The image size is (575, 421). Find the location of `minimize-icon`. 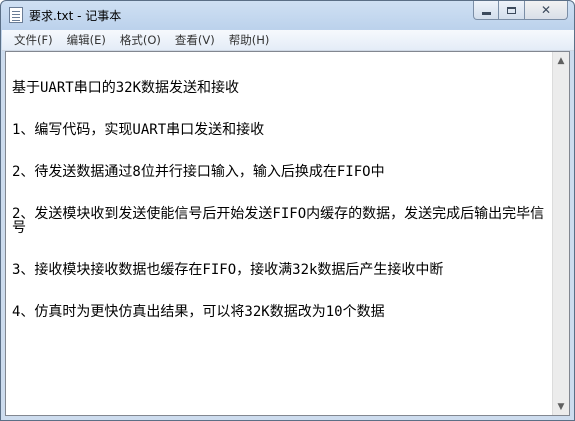

minimize-icon is located at coordinates (486, 13).